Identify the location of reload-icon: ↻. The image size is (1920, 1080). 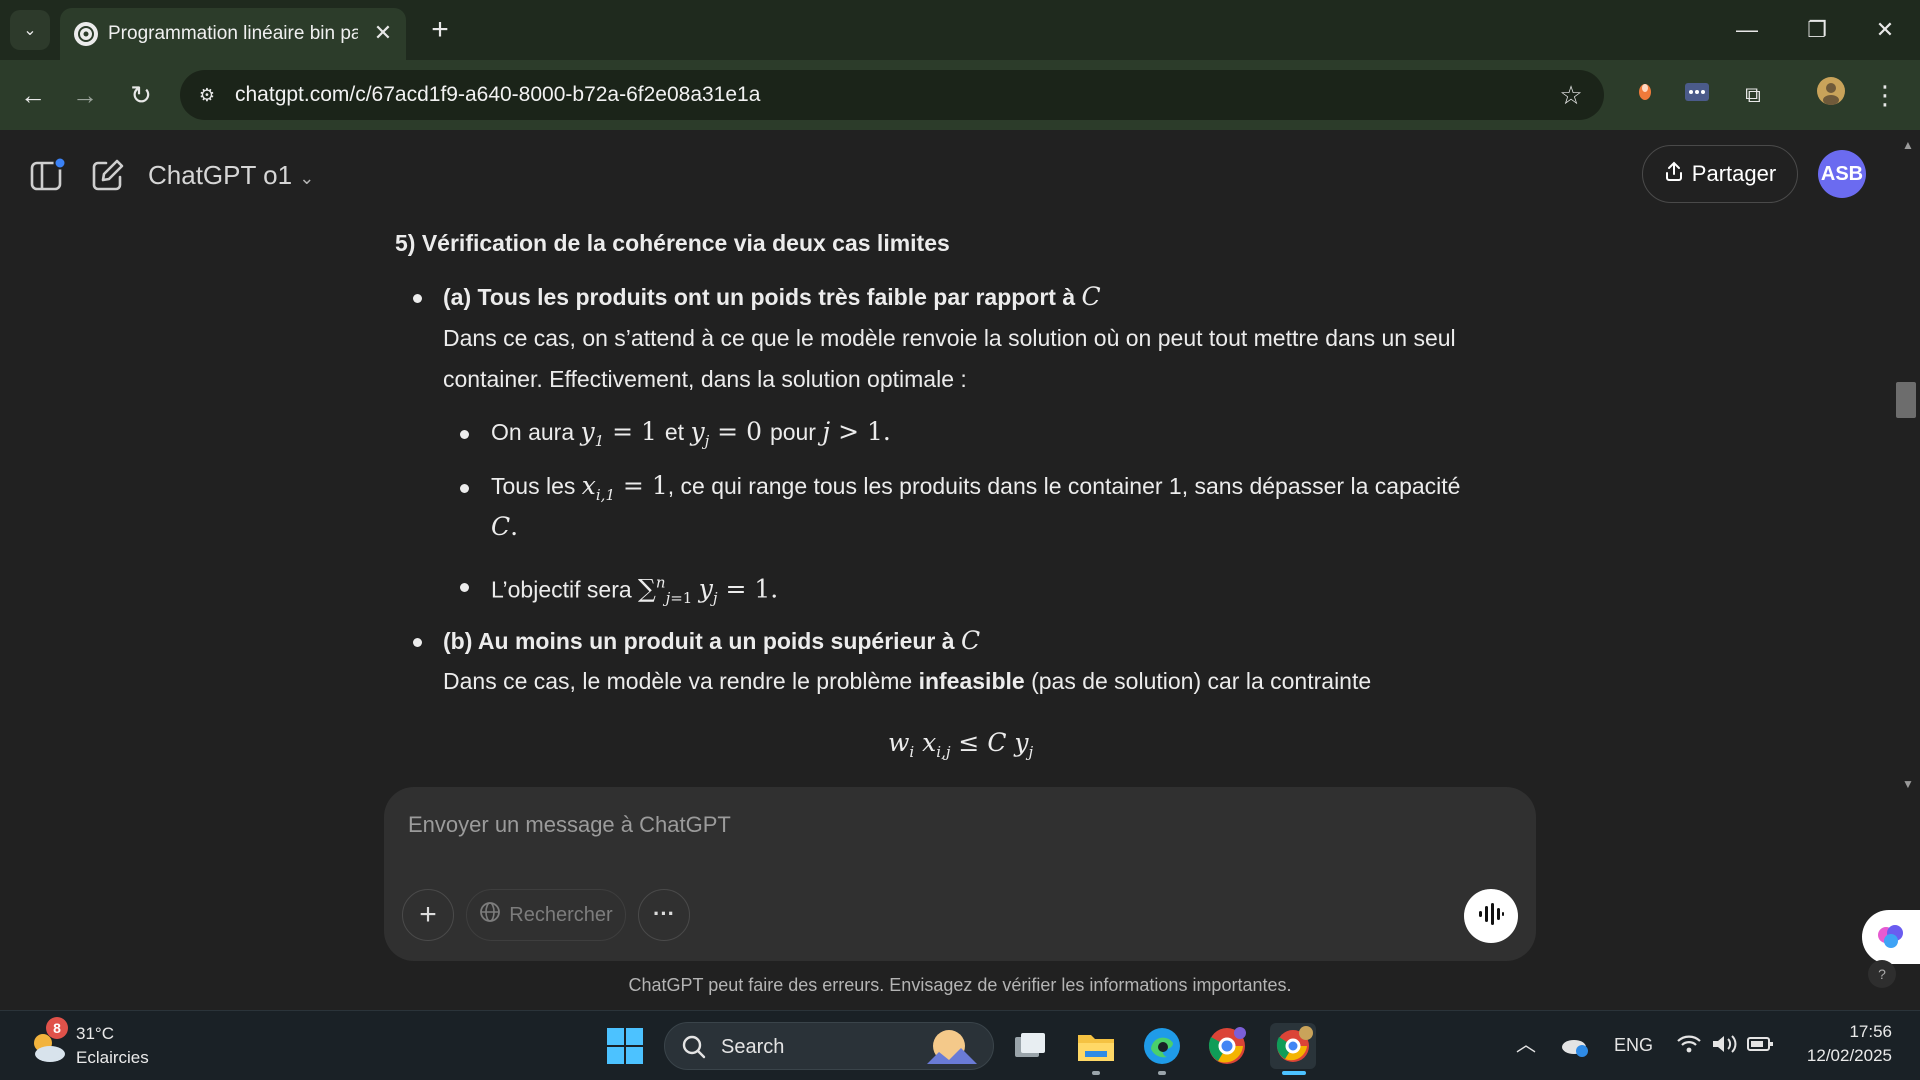
(141, 95).